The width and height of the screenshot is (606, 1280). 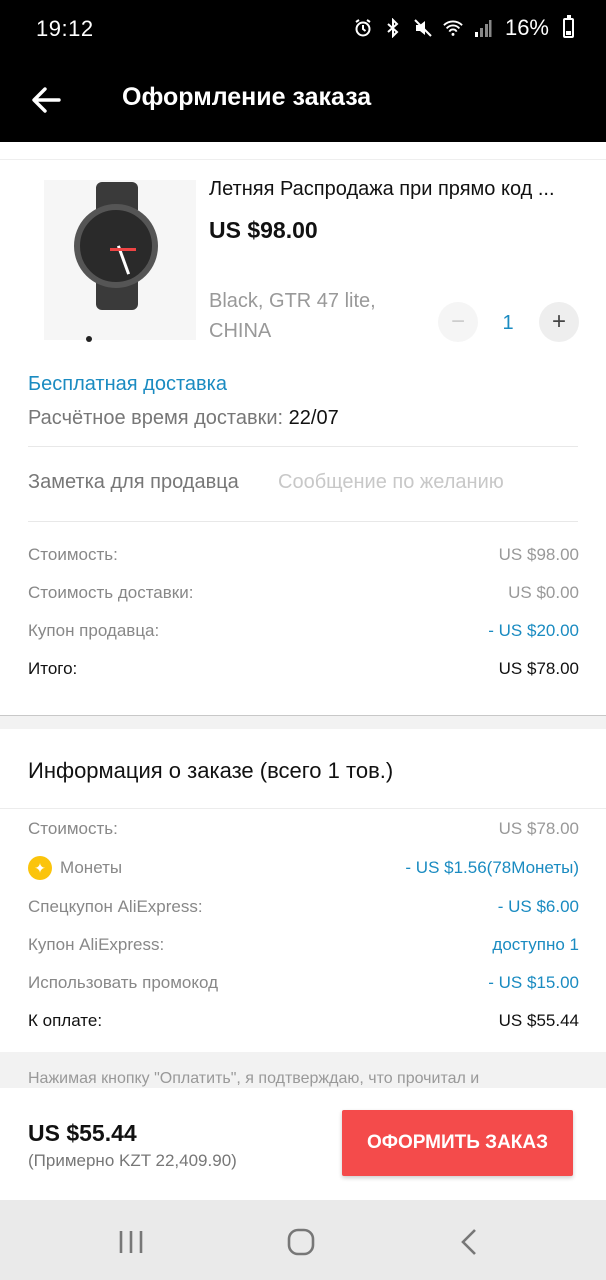 I want to click on delivery-time: Расчётное время доставки: 22/07, so click(x=183, y=418).